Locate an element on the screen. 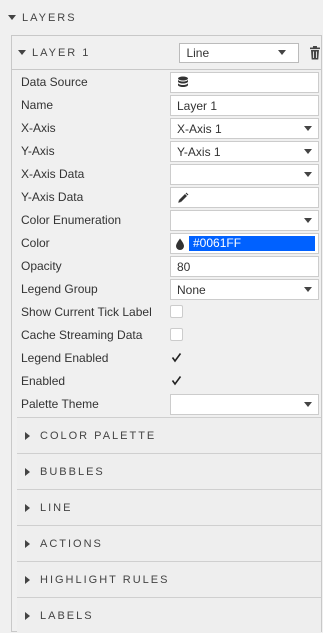 Image resolution: width=323 pixels, height=633 pixels. section-bubbles: BUBBLES is located at coordinates (169, 471).